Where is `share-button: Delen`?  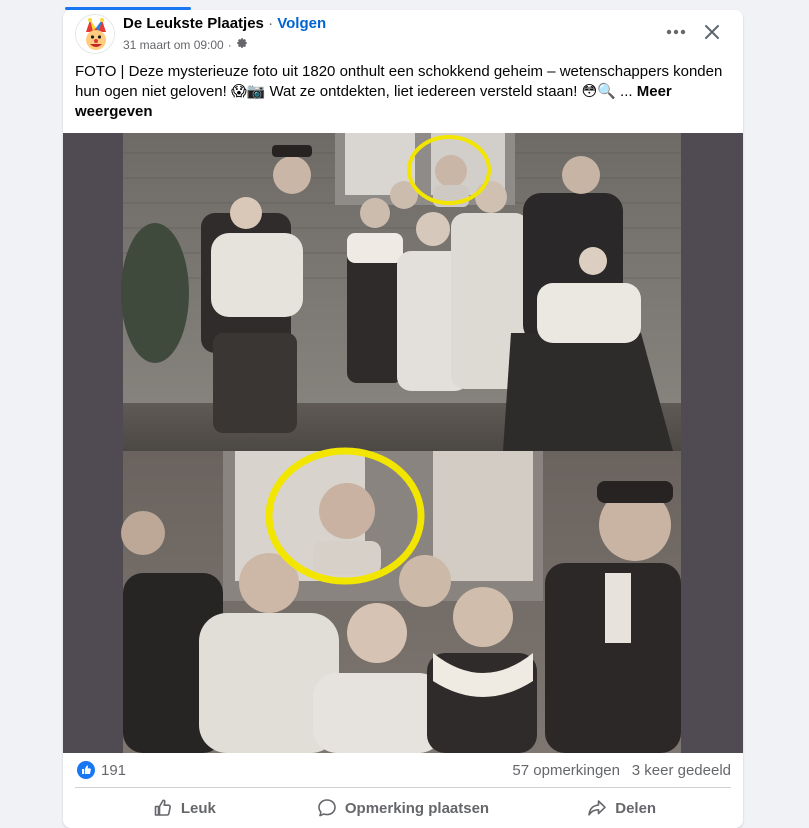
share-button: Delen is located at coordinates (621, 808).